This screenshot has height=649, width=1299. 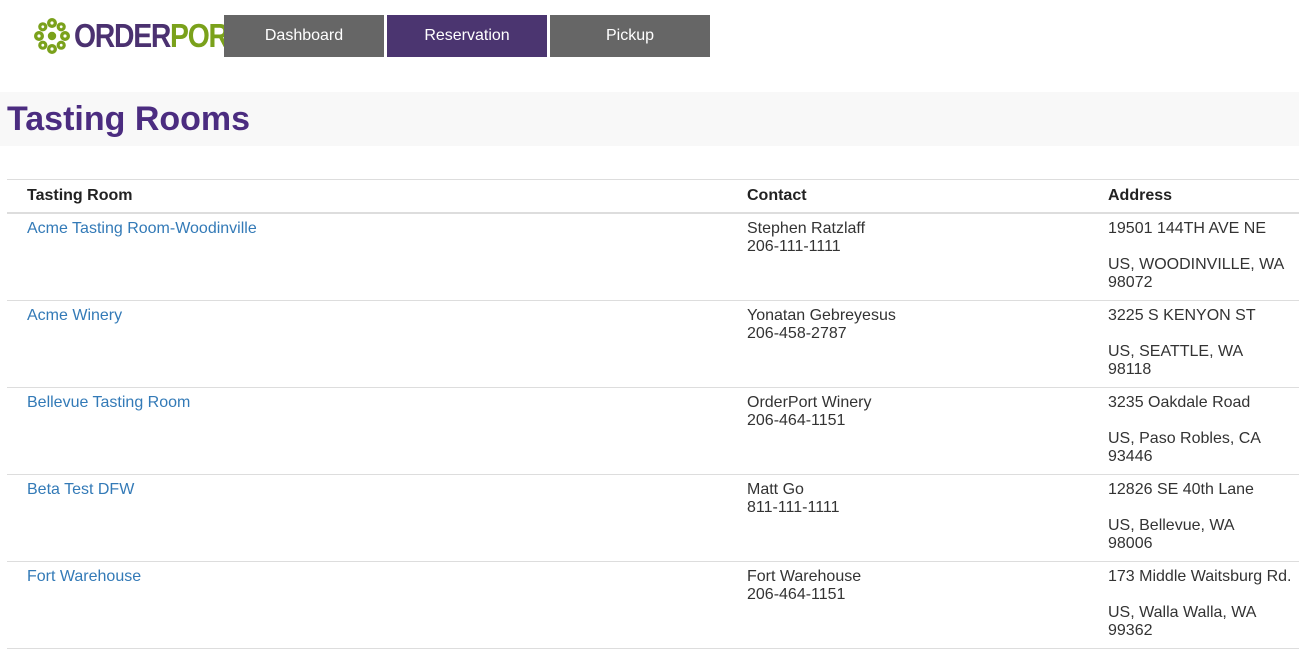 What do you see at coordinates (108, 402) in the screenshot?
I see `room-link: Bellevue Tasting Room` at bounding box center [108, 402].